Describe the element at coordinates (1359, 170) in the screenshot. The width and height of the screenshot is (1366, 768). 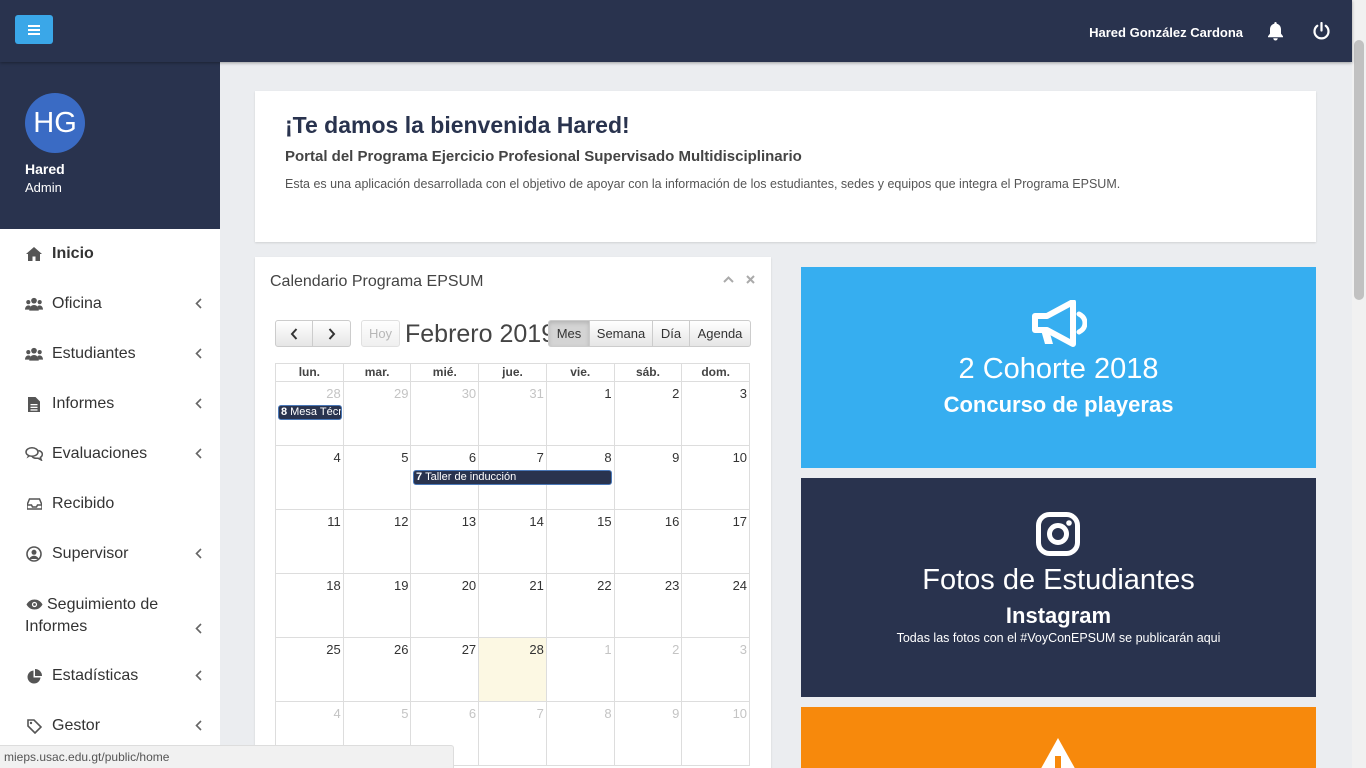
I see `scrollbar-thumb` at that location.